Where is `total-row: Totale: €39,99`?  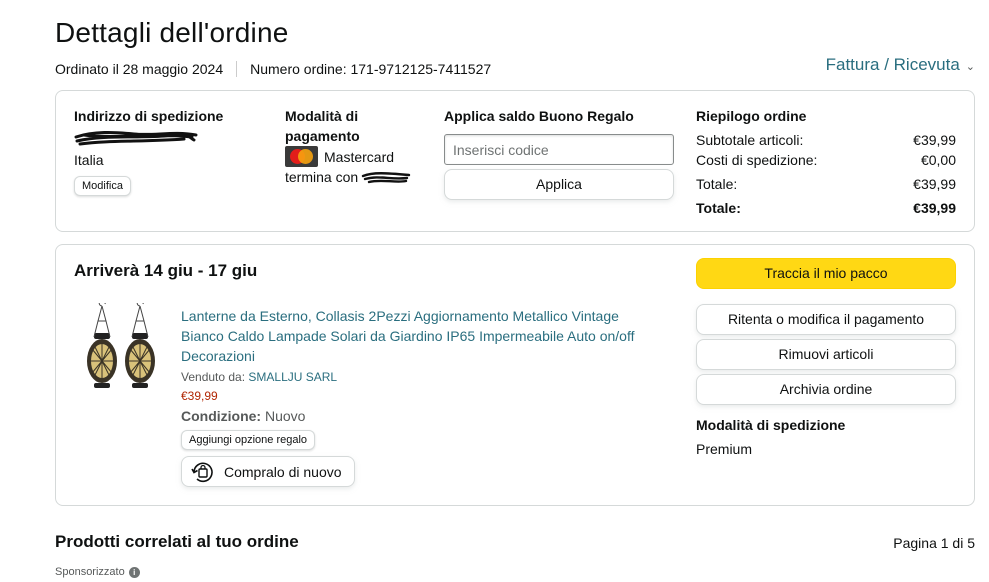 total-row: Totale: €39,99 is located at coordinates (826, 184).